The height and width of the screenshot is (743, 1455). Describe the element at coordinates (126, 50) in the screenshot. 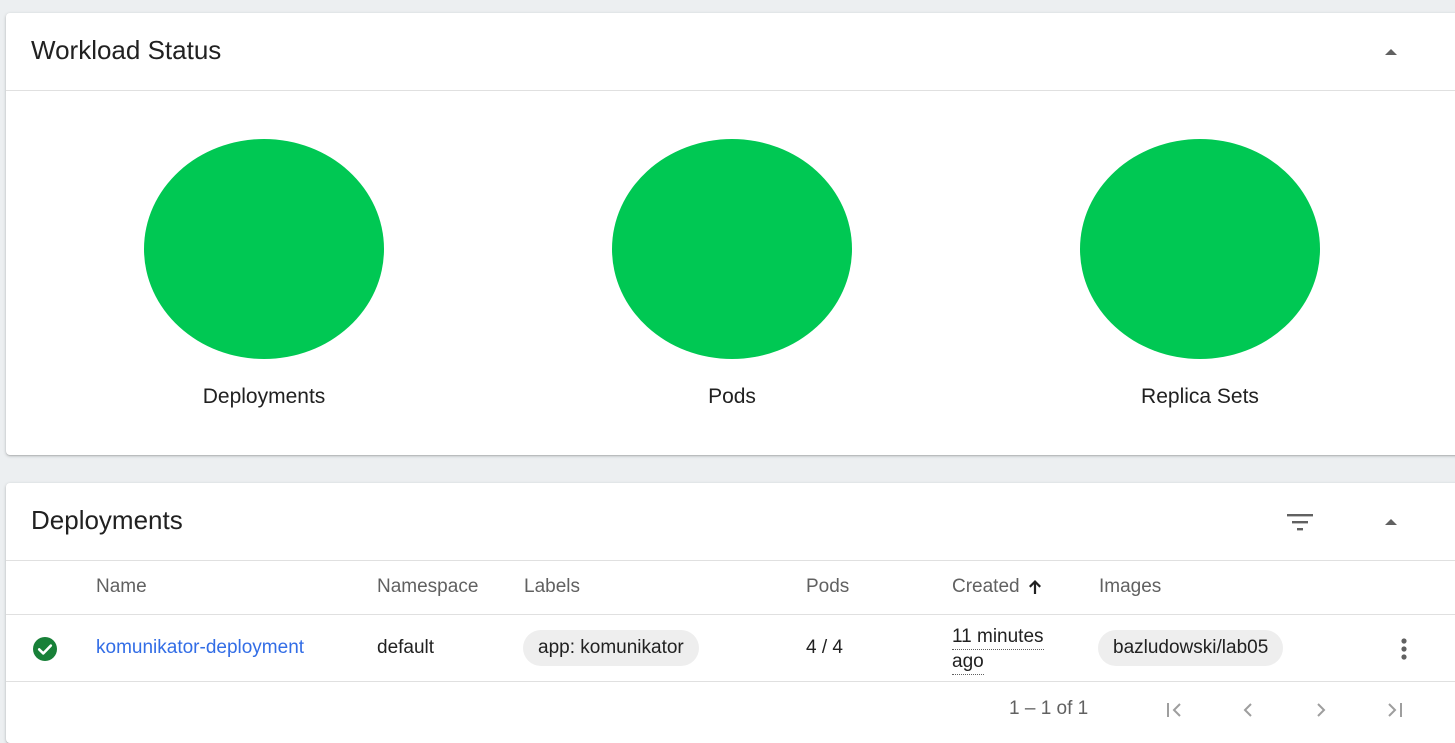

I see `workload-status-title: Workload Status` at that location.